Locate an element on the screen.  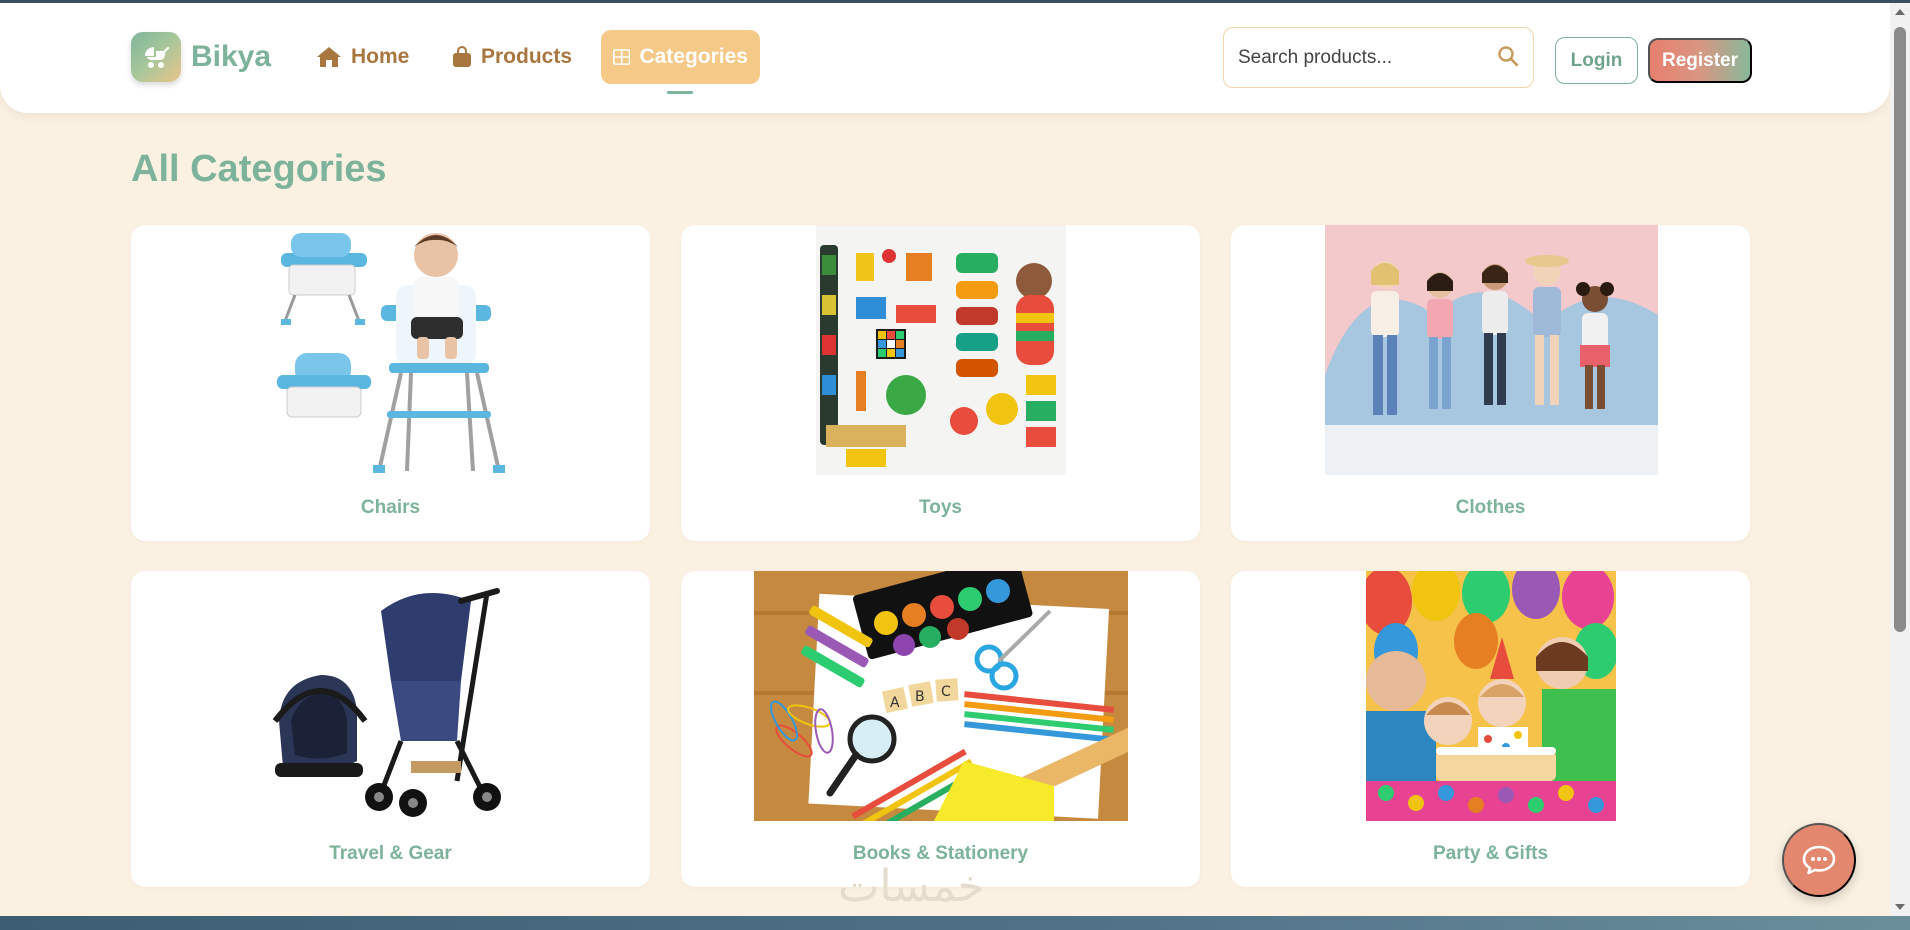
nav-home: Home is located at coordinates (362, 57).